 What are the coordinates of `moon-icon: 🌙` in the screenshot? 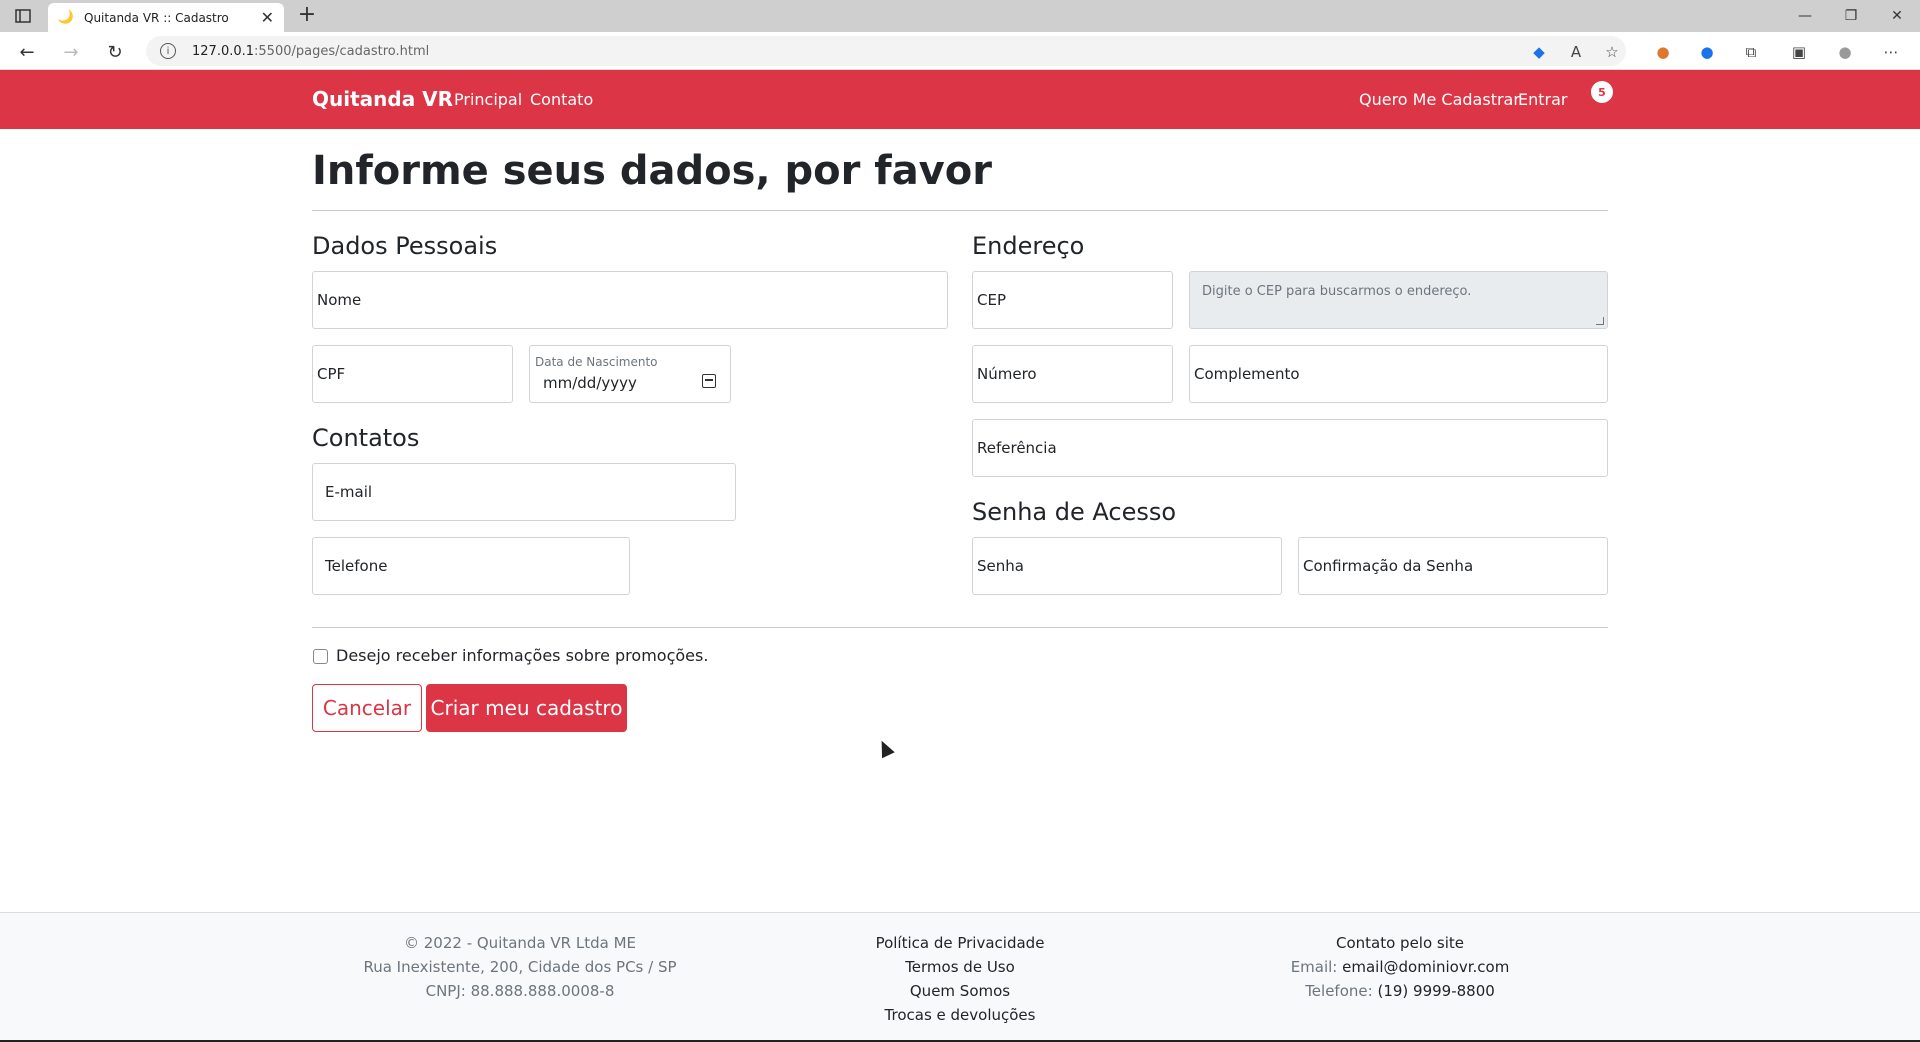 It's located at (66, 17).